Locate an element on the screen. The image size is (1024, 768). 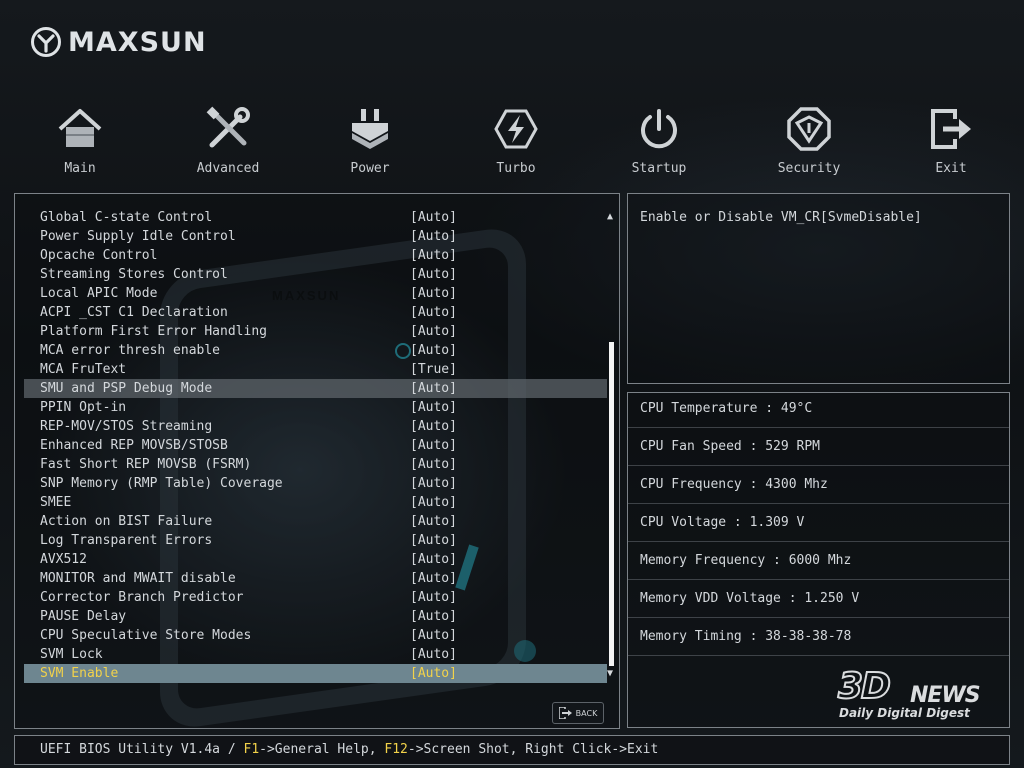
setting-row: PPIN Opt-in [Auto] is located at coordinates (315, 407).